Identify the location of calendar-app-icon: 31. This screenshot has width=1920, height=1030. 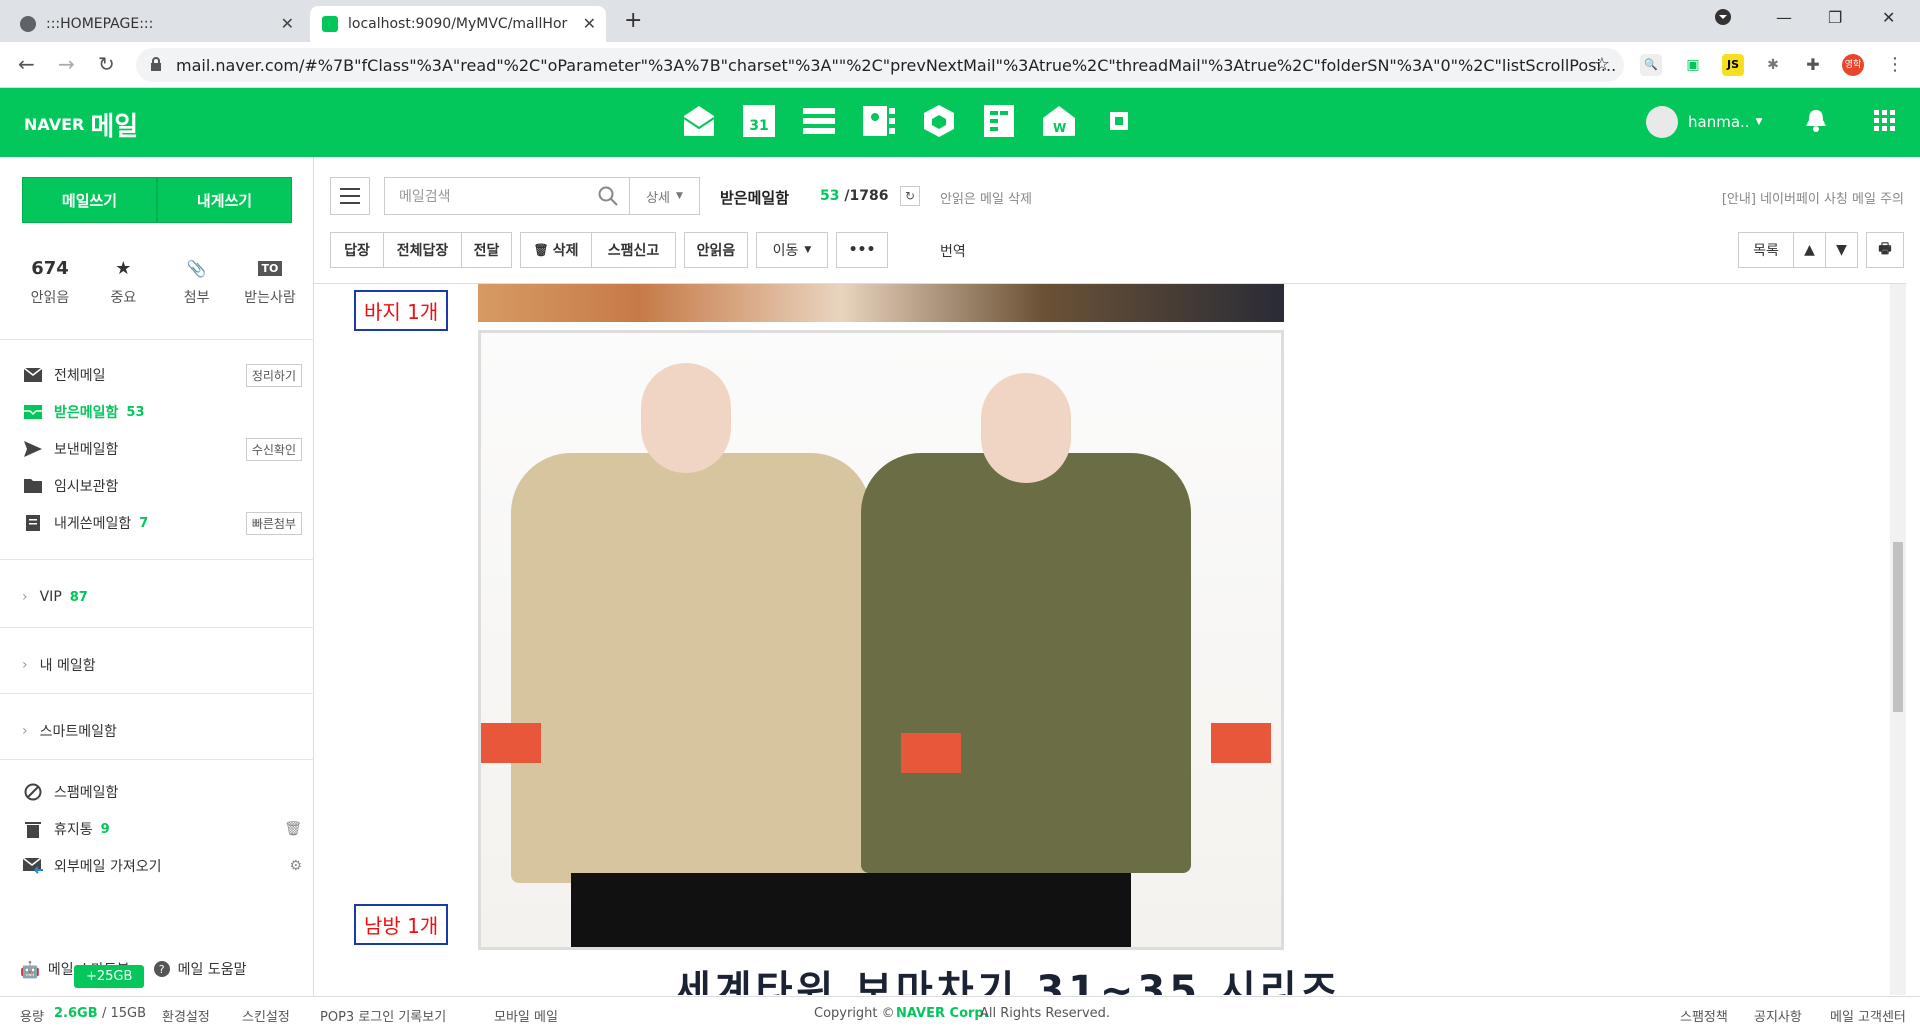
(759, 121).